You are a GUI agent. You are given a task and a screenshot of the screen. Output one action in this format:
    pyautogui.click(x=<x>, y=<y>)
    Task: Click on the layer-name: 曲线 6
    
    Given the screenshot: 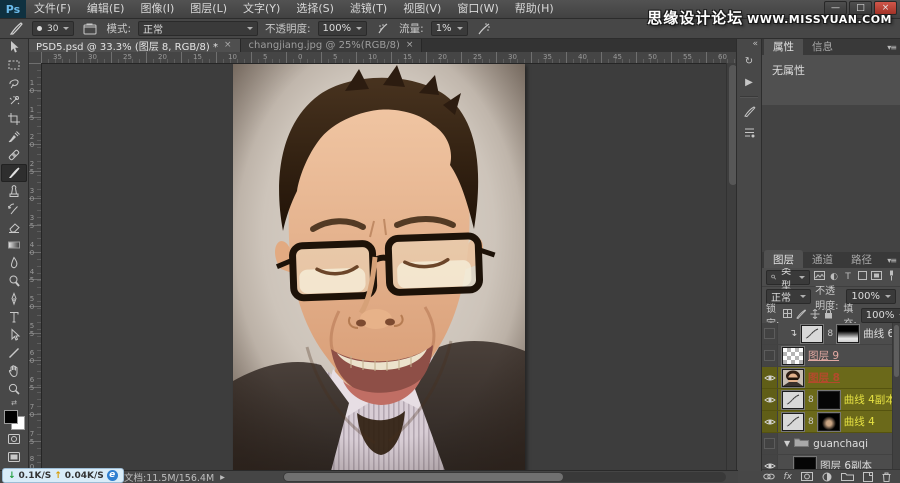 What is the action you would take?
    pyautogui.click(x=878, y=333)
    